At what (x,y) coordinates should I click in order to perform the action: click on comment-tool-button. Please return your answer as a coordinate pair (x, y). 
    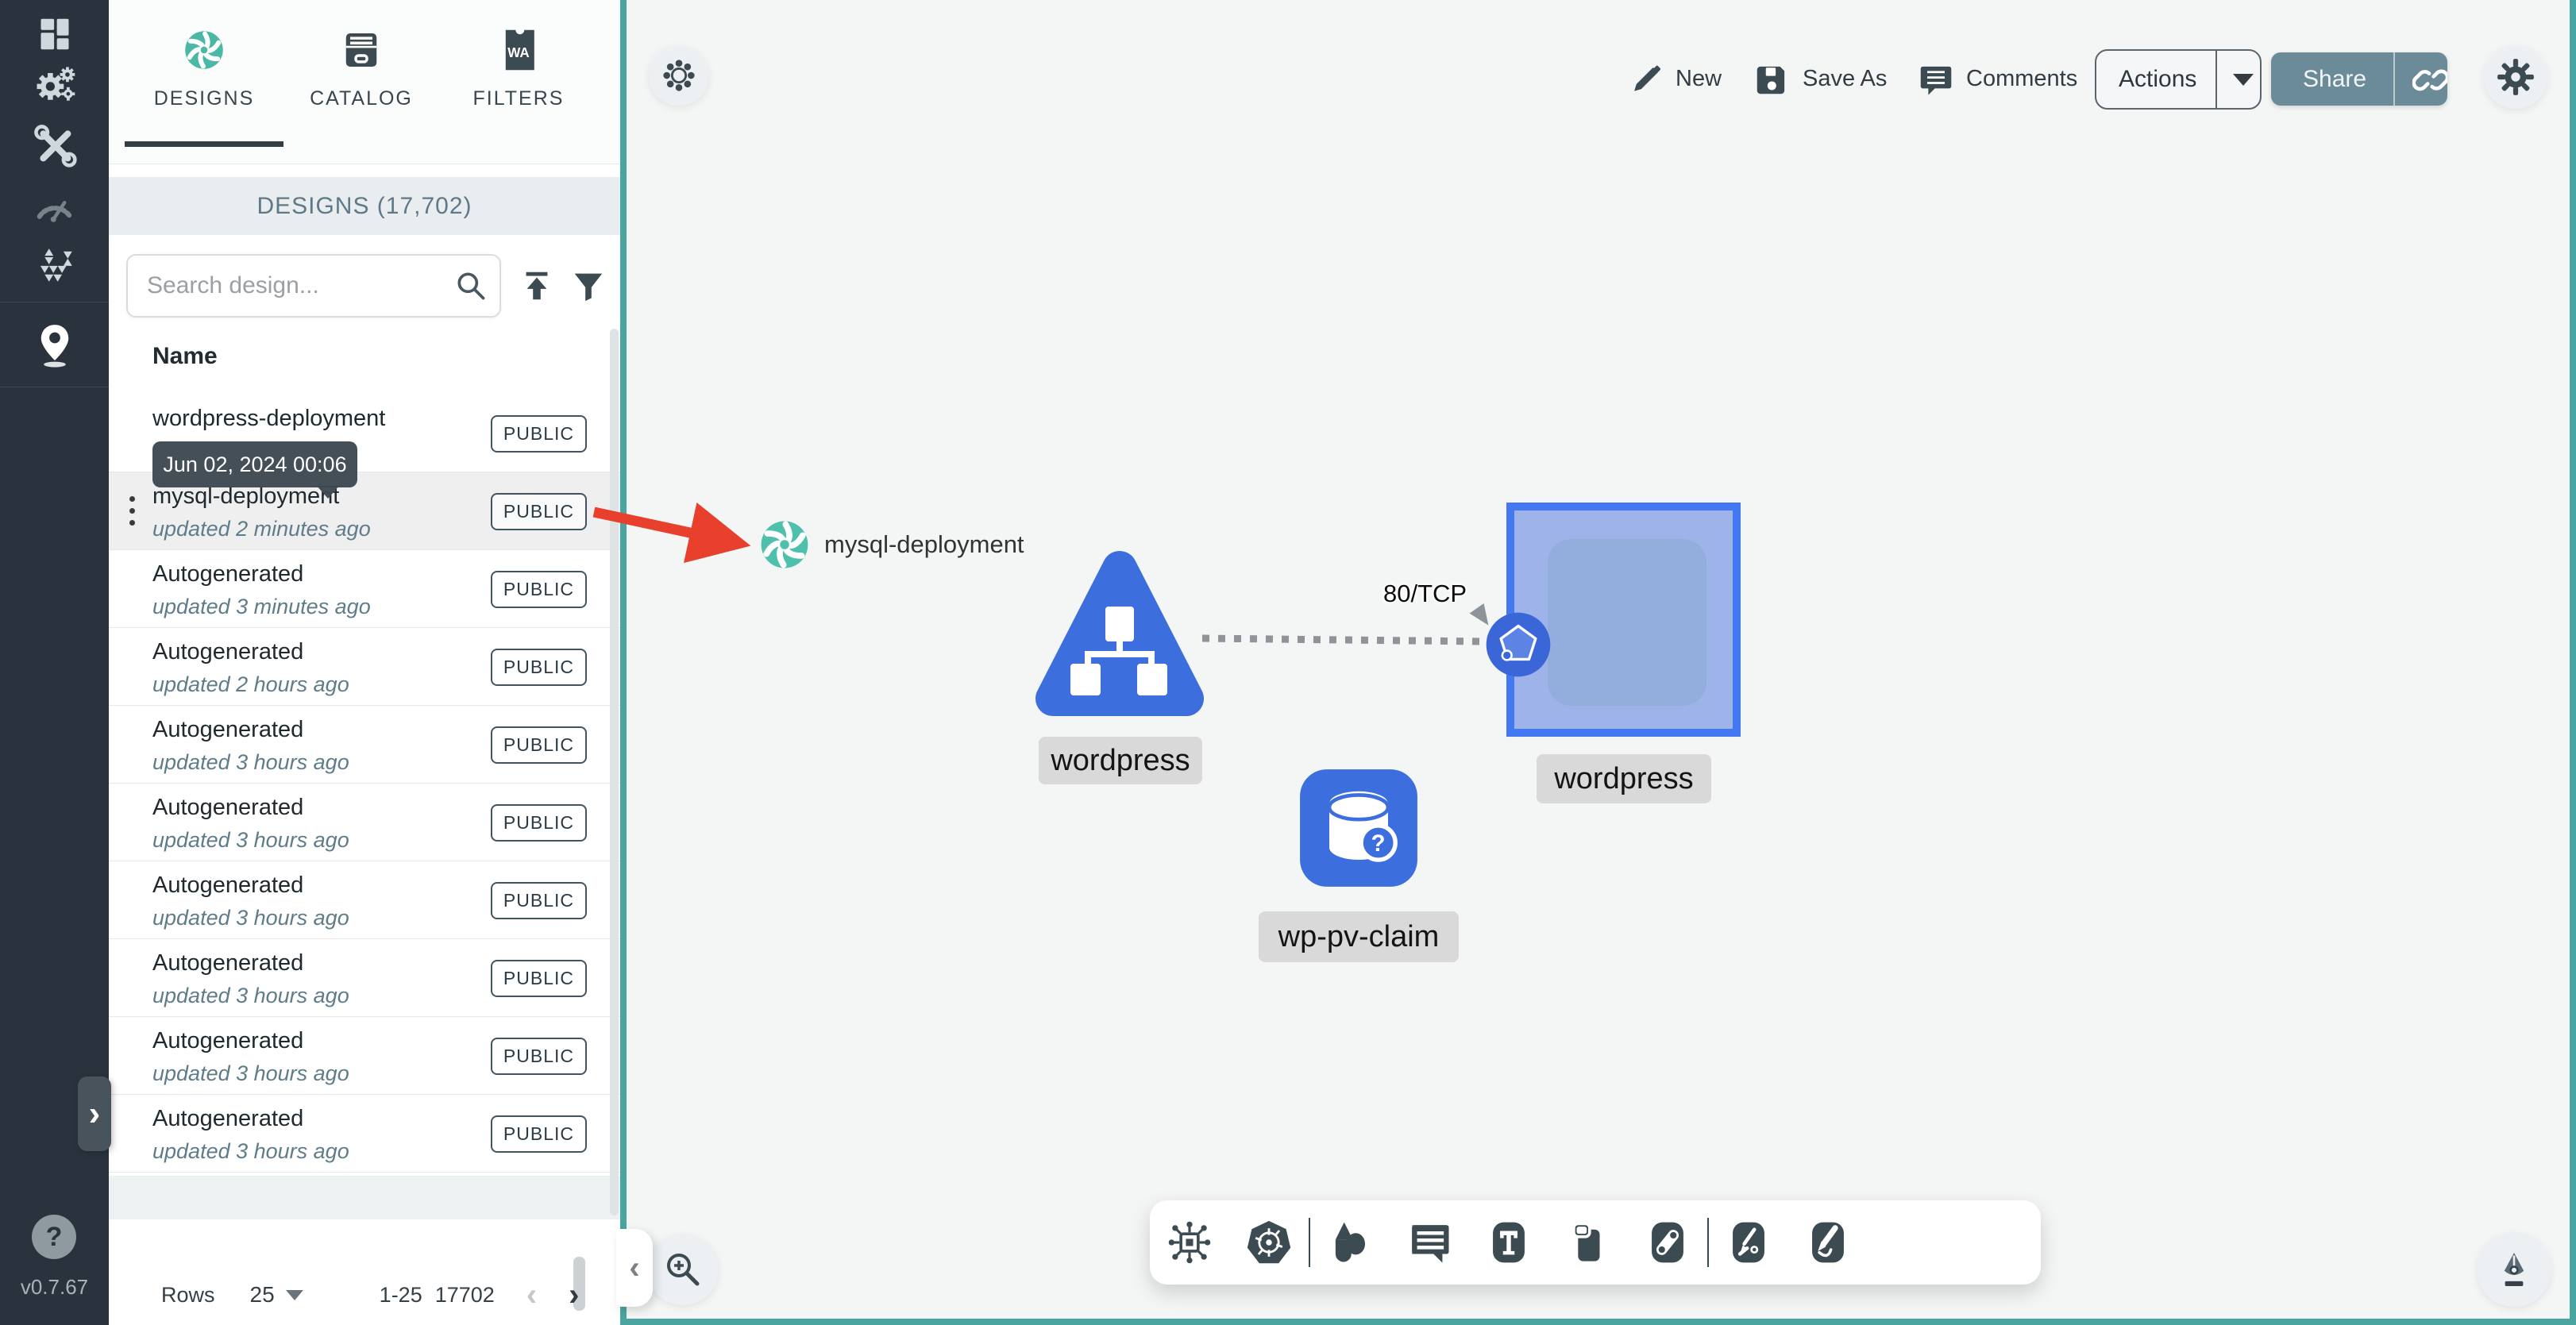
    Looking at the image, I should click on (1429, 1242).